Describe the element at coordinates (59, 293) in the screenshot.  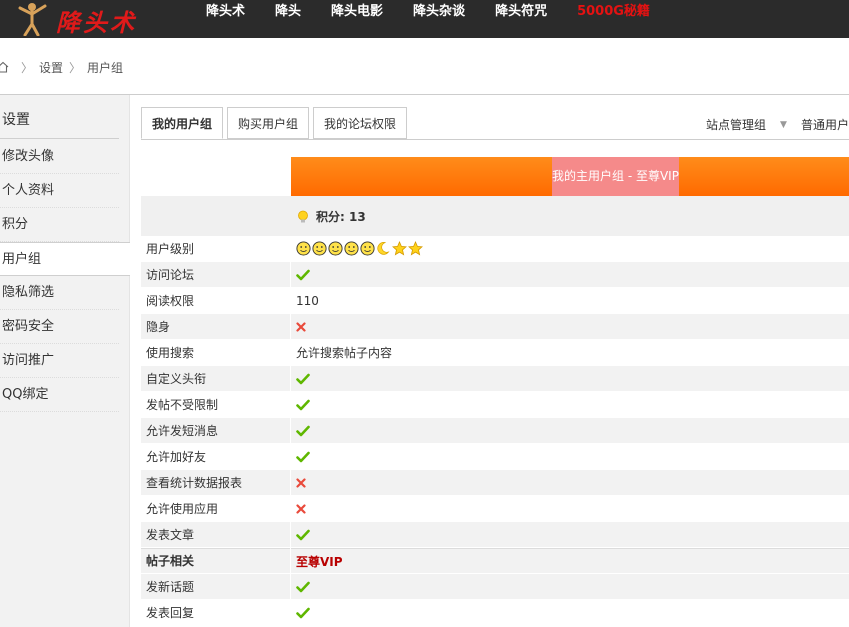
I see `sidebar-item: 隐私筛选` at that location.